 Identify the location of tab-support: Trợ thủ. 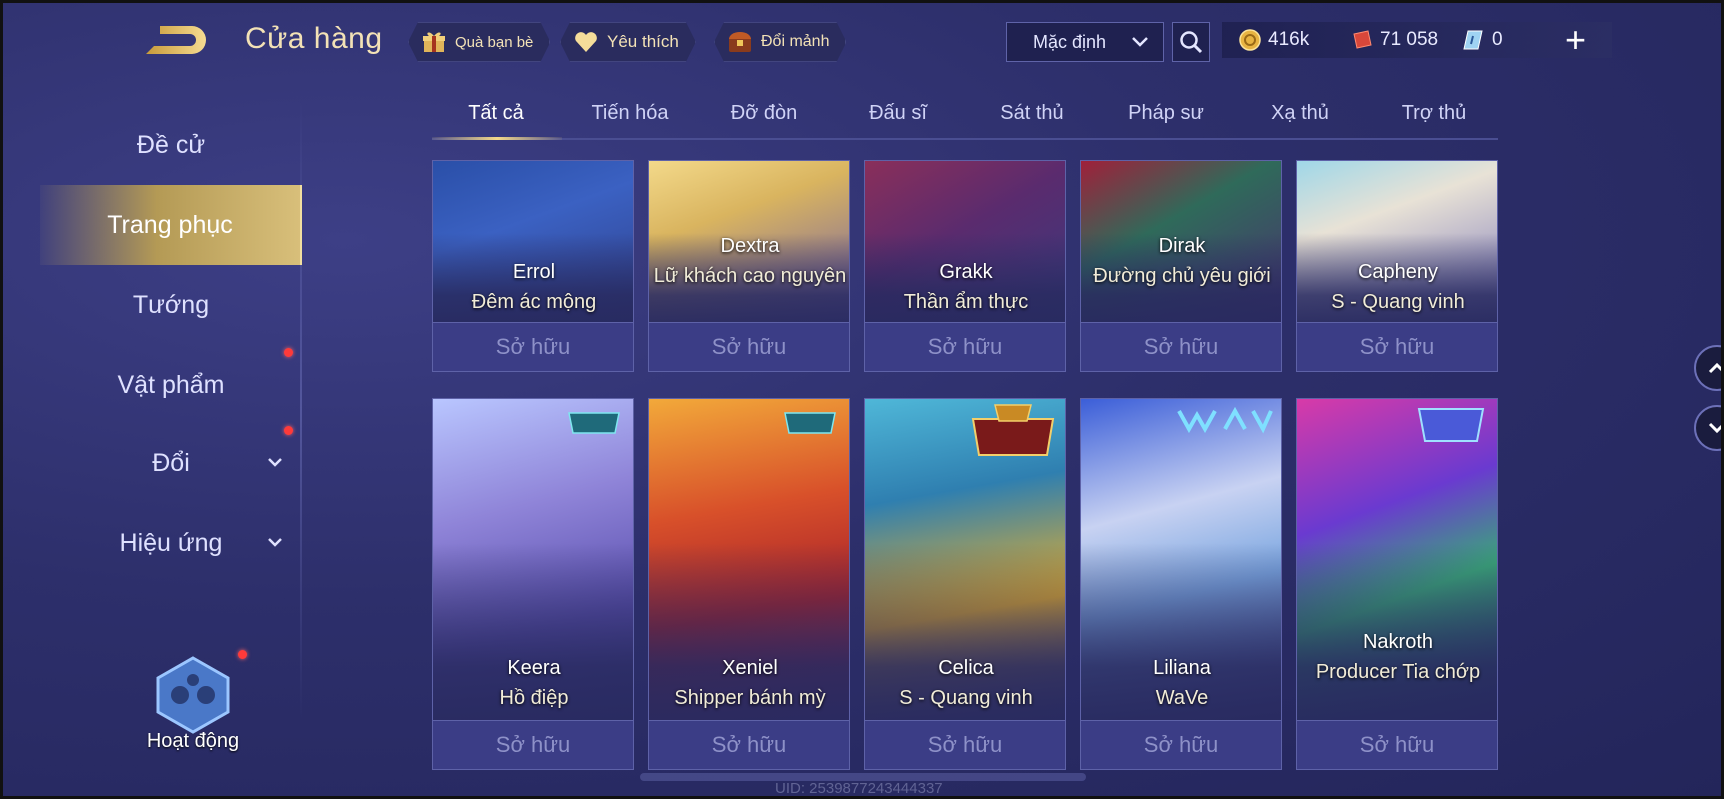
(1434, 113).